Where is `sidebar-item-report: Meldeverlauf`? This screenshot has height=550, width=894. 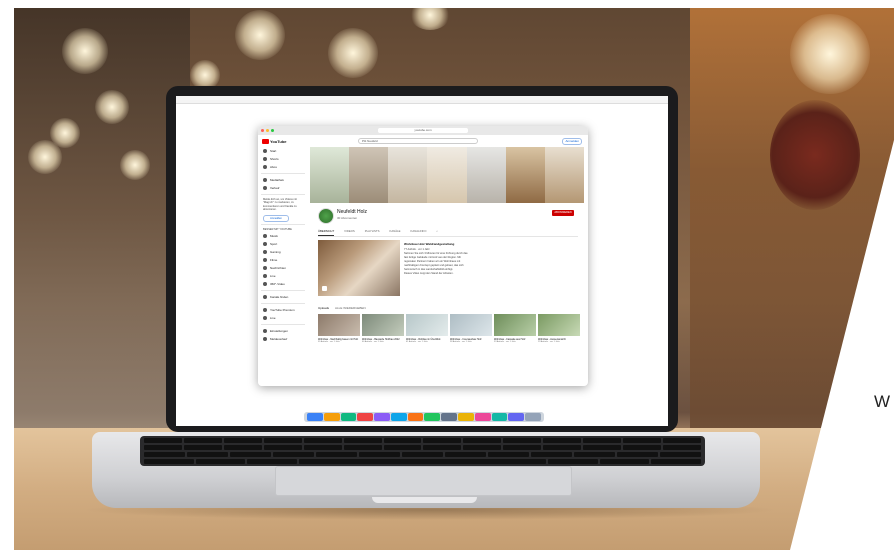 sidebar-item-report: Meldeverlauf is located at coordinates (283, 339).